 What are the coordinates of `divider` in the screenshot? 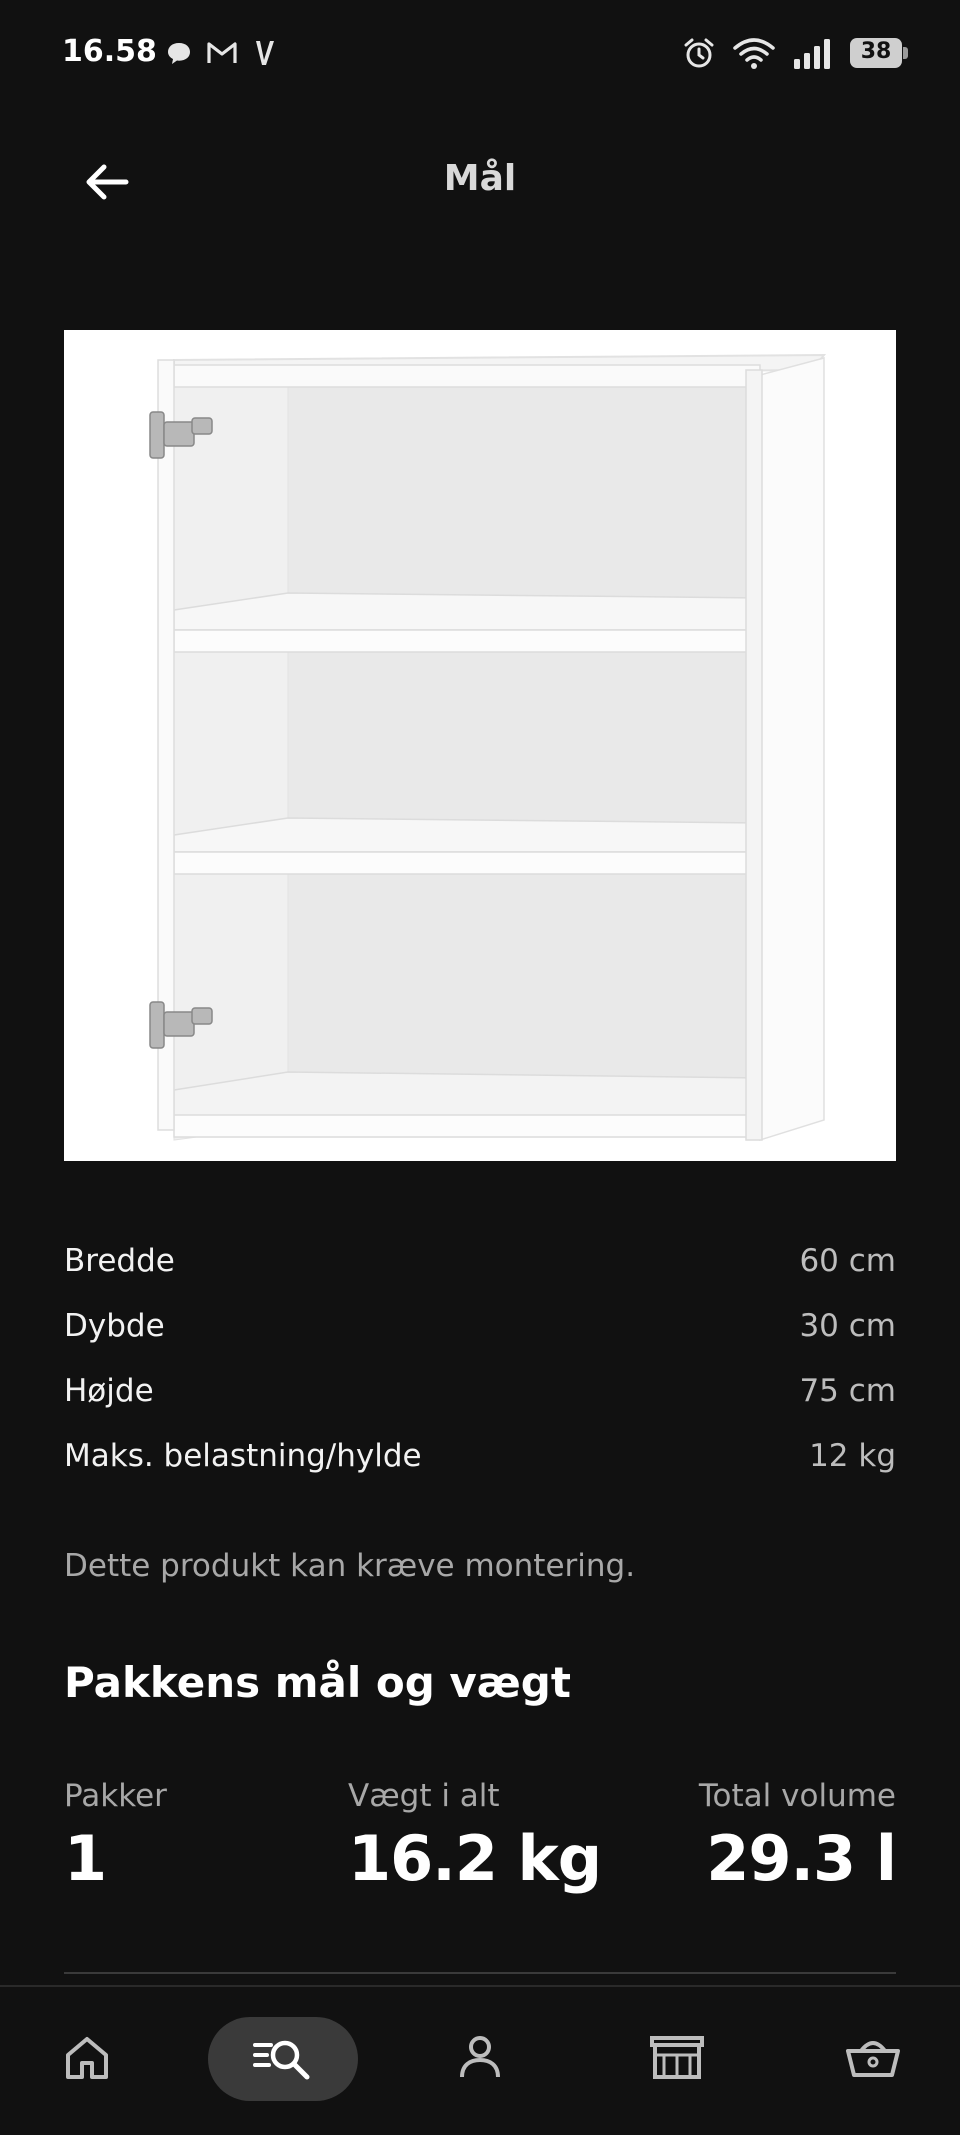 It's located at (480, 1973).